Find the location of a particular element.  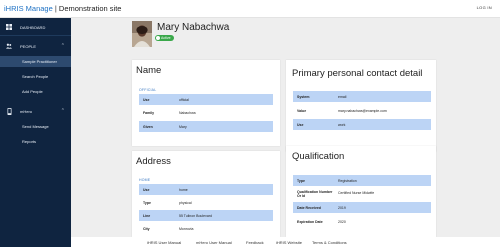

row-value: 55 Tulinon Boulevard is located at coordinates (195, 216).